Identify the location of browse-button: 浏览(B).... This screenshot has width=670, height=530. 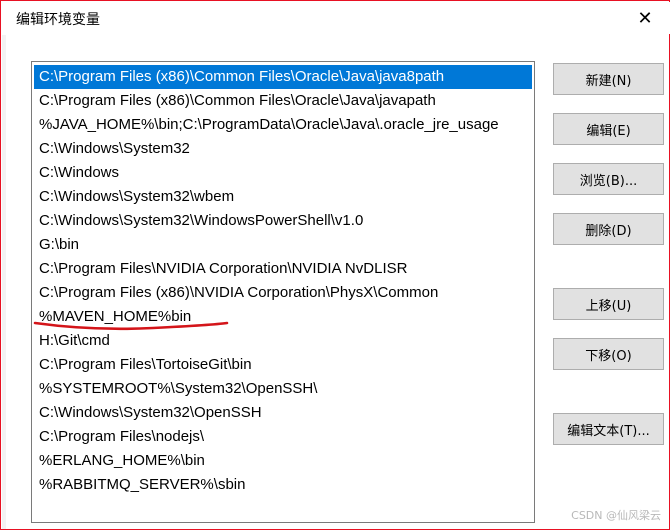
(608, 179).